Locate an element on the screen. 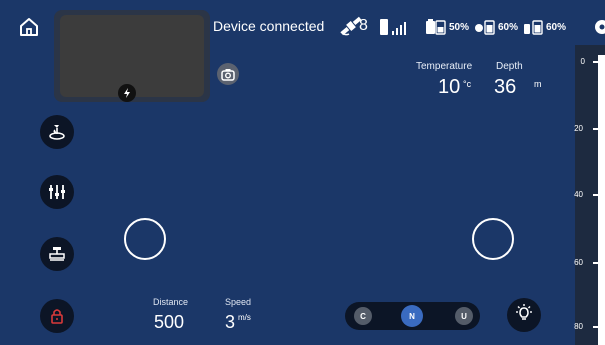 Image resolution: width=605 pixels, height=345 pixels. left-joystick is located at coordinates (145, 239).